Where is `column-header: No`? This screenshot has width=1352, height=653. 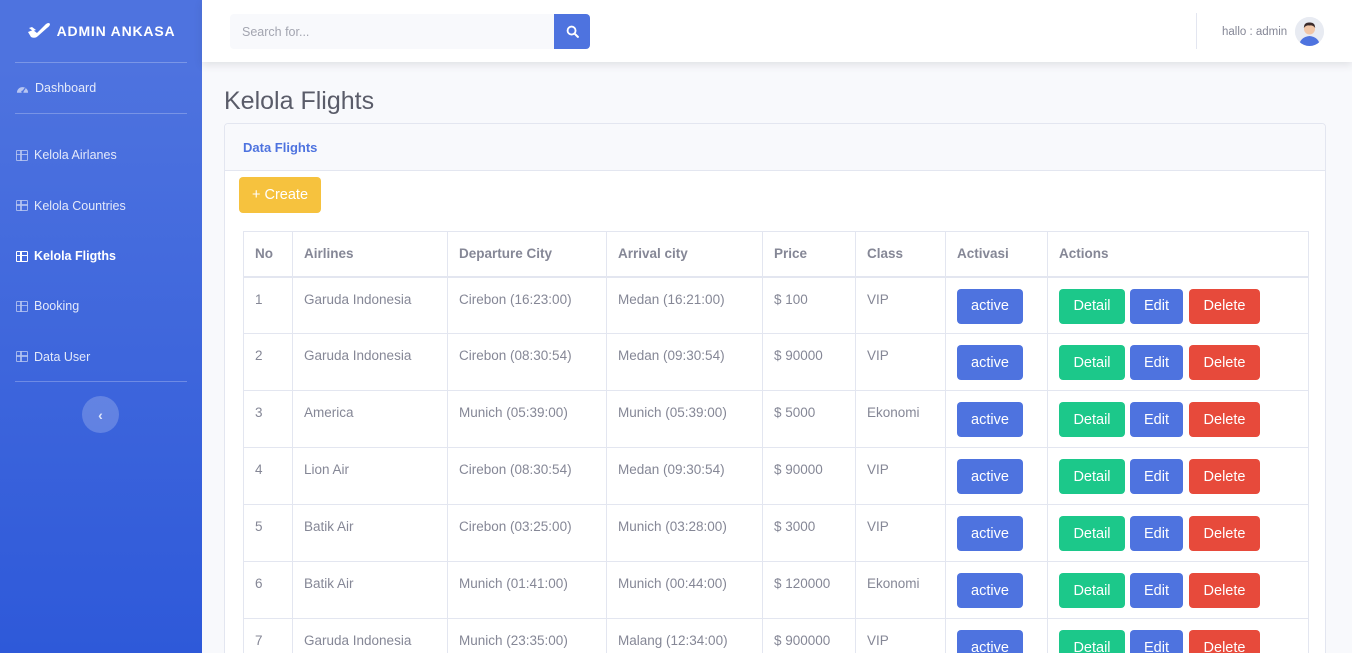
column-header: No is located at coordinates (268, 254).